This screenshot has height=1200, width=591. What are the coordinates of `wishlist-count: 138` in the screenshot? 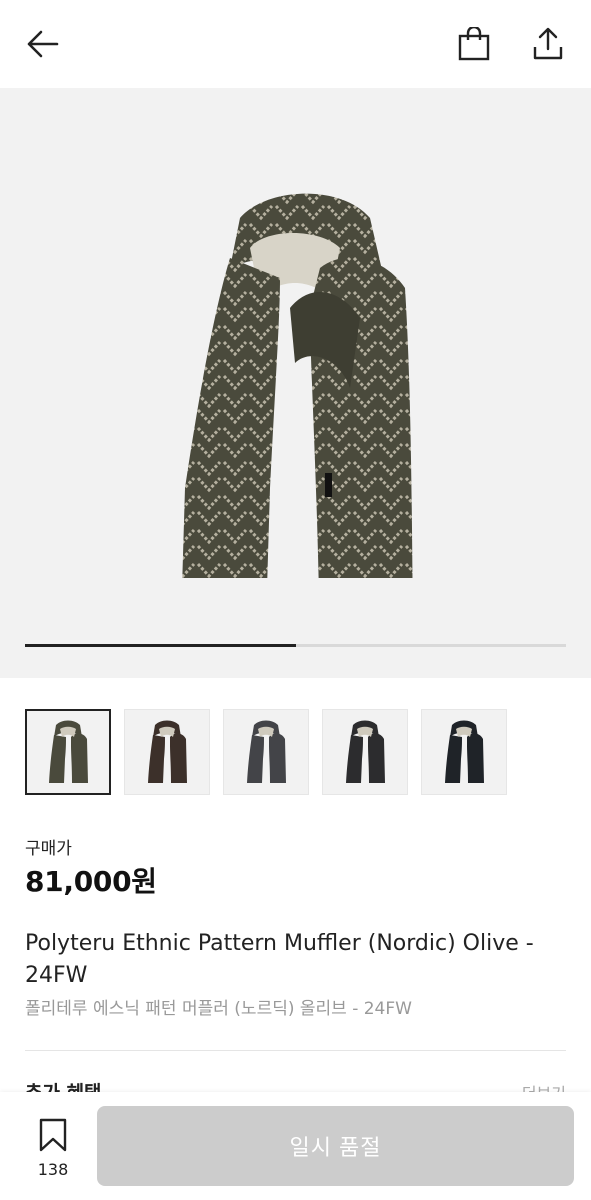 It's located at (53, 1169).